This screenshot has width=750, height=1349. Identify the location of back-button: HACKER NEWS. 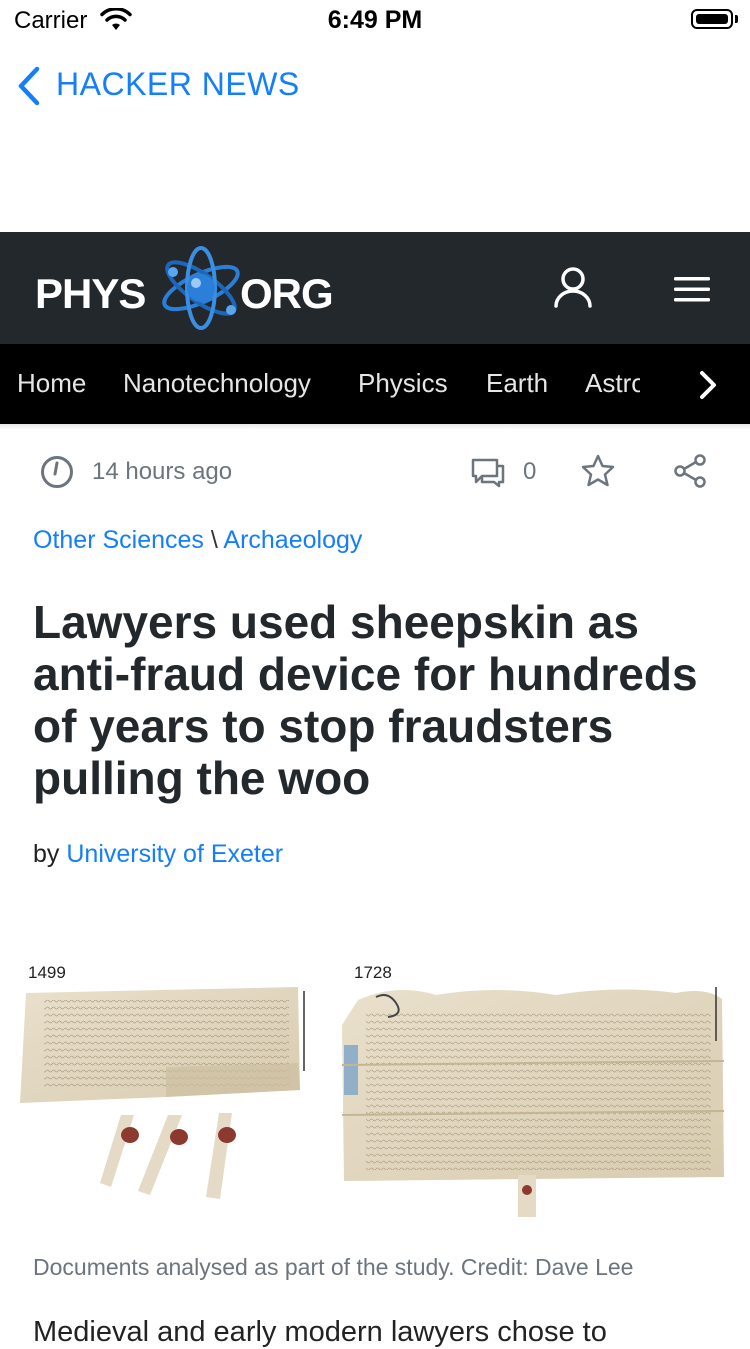
(178, 84).